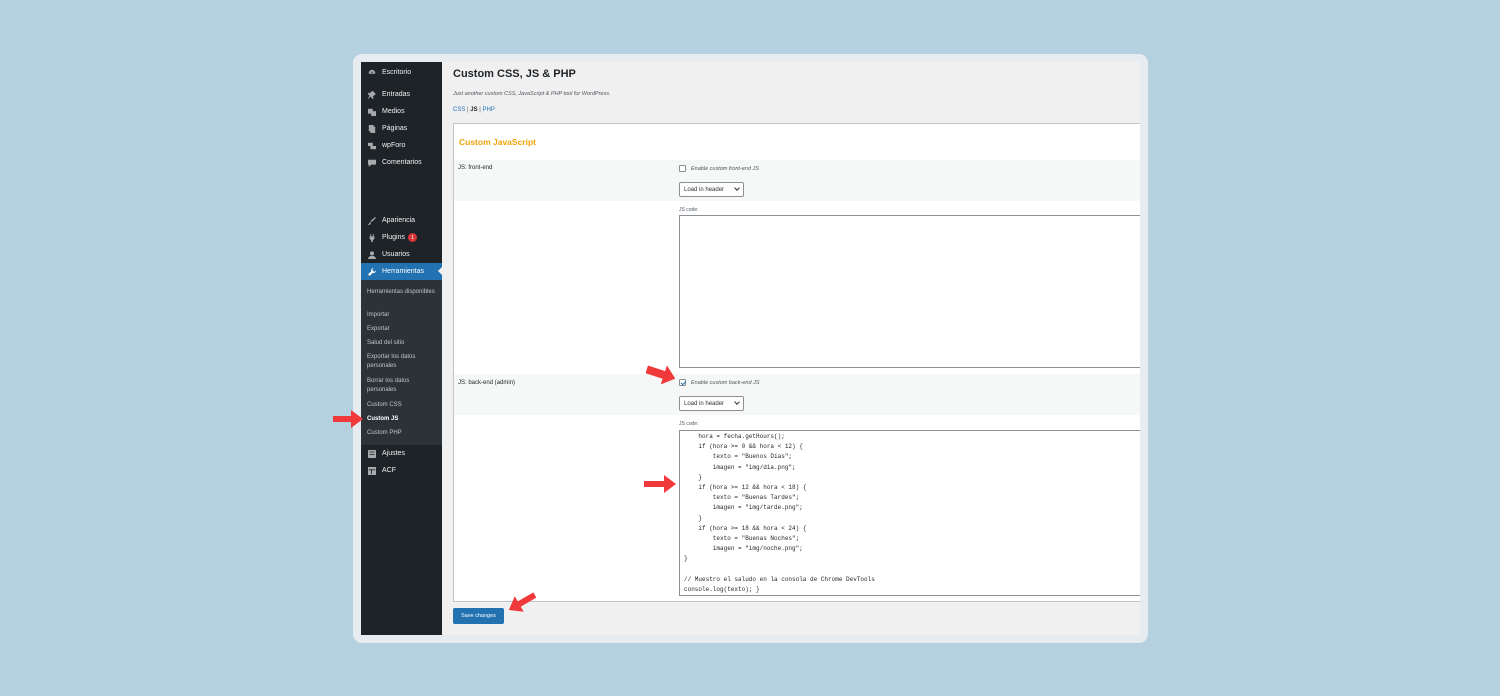 Image resolution: width=1500 pixels, height=696 pixels. Describe the element at coordinates (403, 315) in the screenshot. I see `submenu-item-importar: Importar` at that location.